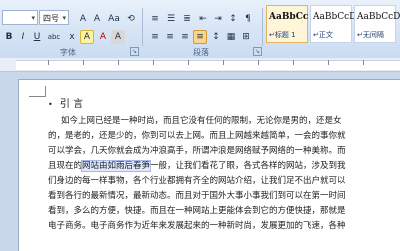 This screenshot has width=400, height=251. What do you see at coordinates (37, 91) in the screenshot?
I see `margin-corner-mark` at bounding box center [37, 91].